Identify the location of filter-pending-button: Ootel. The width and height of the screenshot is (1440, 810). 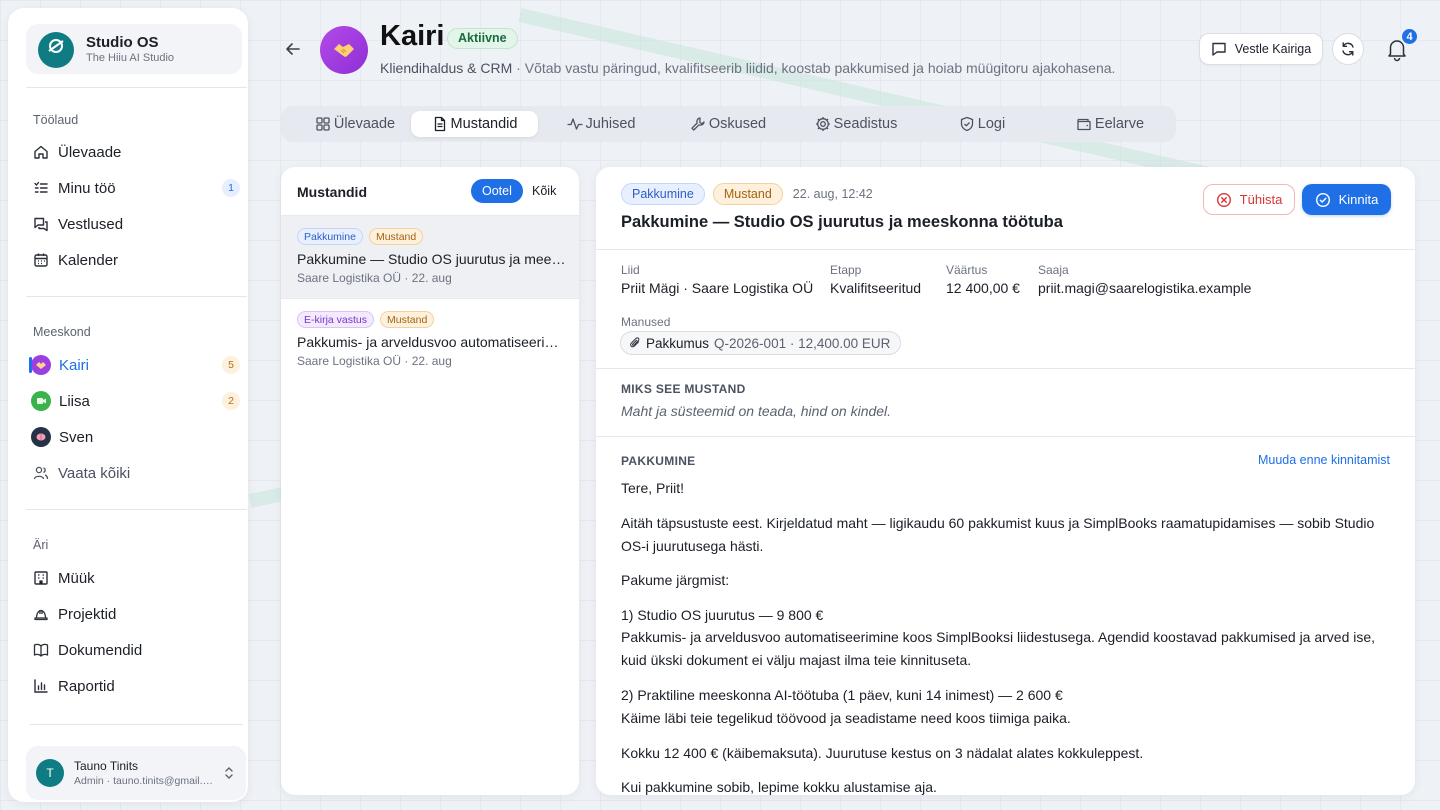
(497, 191).